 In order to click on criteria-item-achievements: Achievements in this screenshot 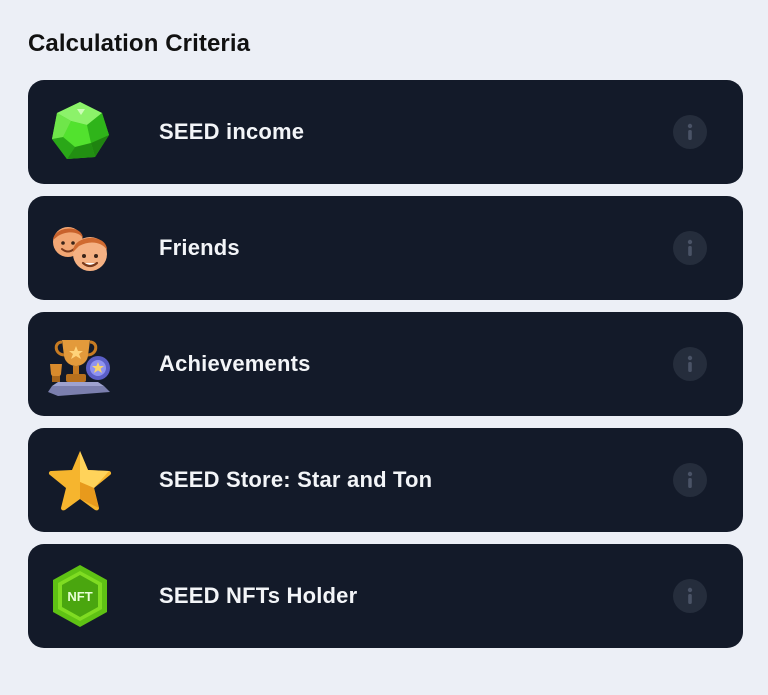, I will do `click(385, 364)`.